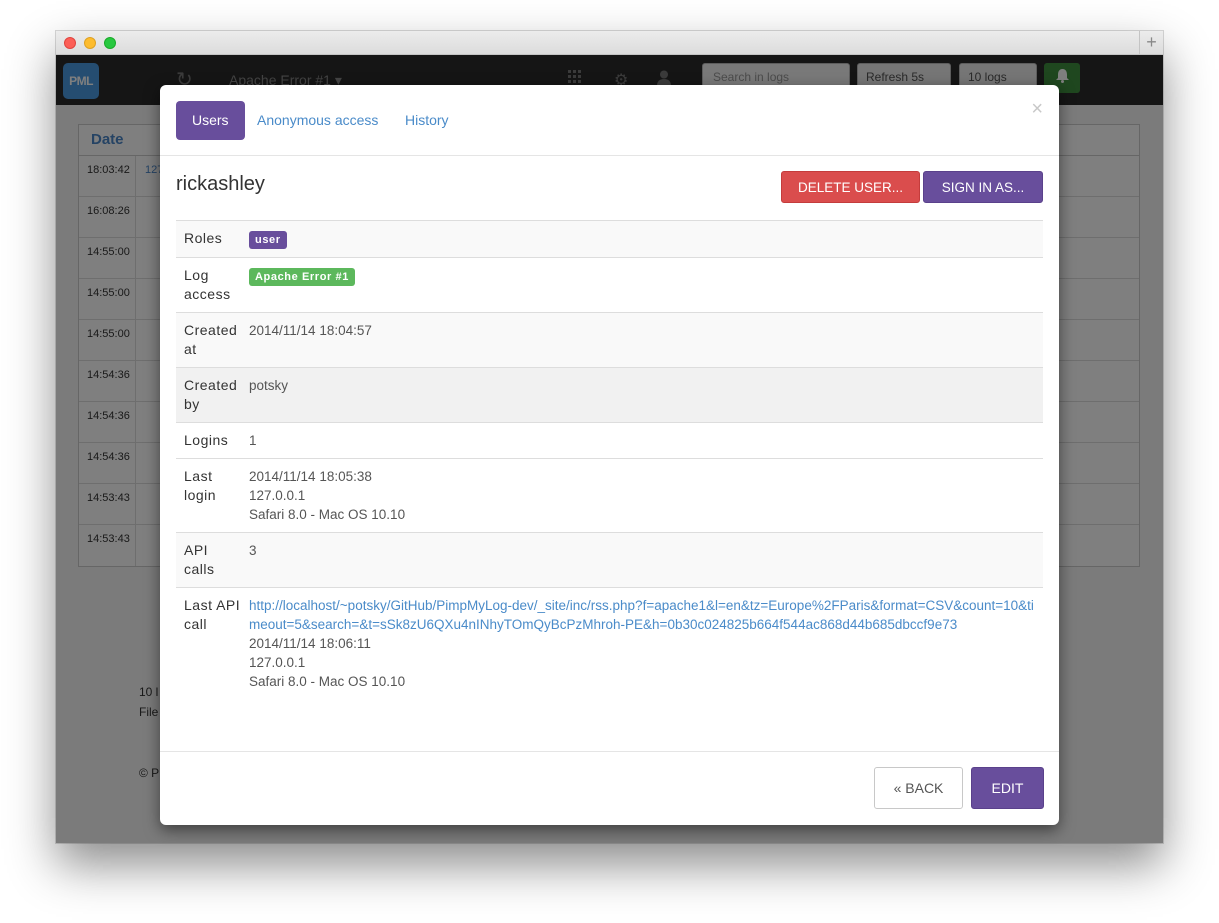 The image size is (1219, 923). Describe the element at coordinates (1037, 109) in the screenshot. I see `close-icon: ×` at that location.